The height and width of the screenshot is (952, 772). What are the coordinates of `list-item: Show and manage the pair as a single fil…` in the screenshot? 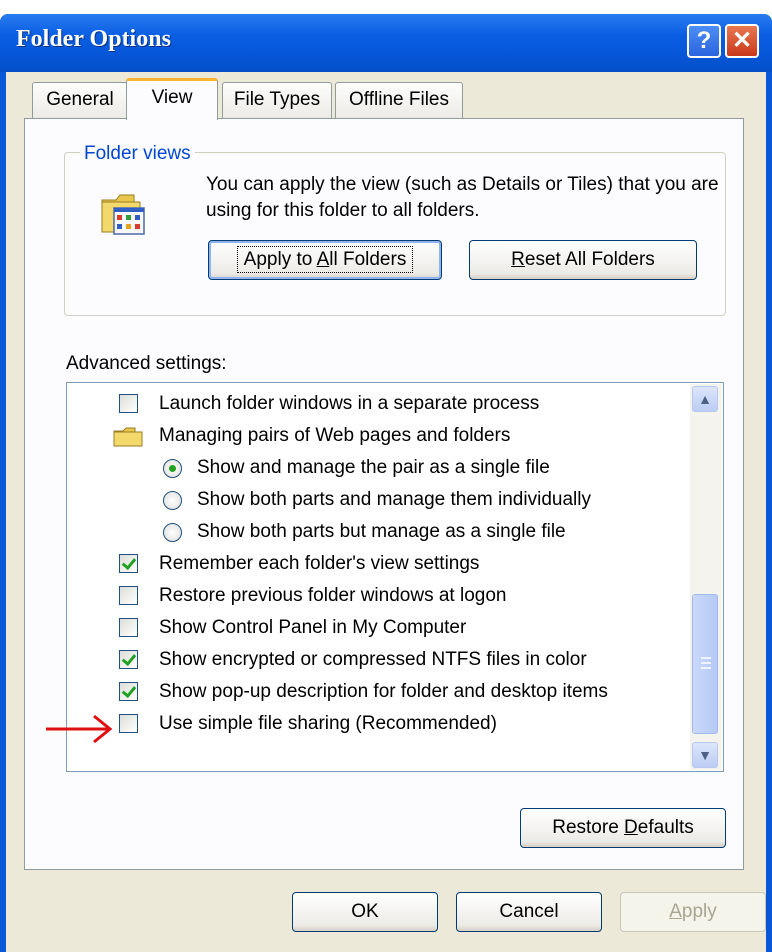 It's located at (377, 468).